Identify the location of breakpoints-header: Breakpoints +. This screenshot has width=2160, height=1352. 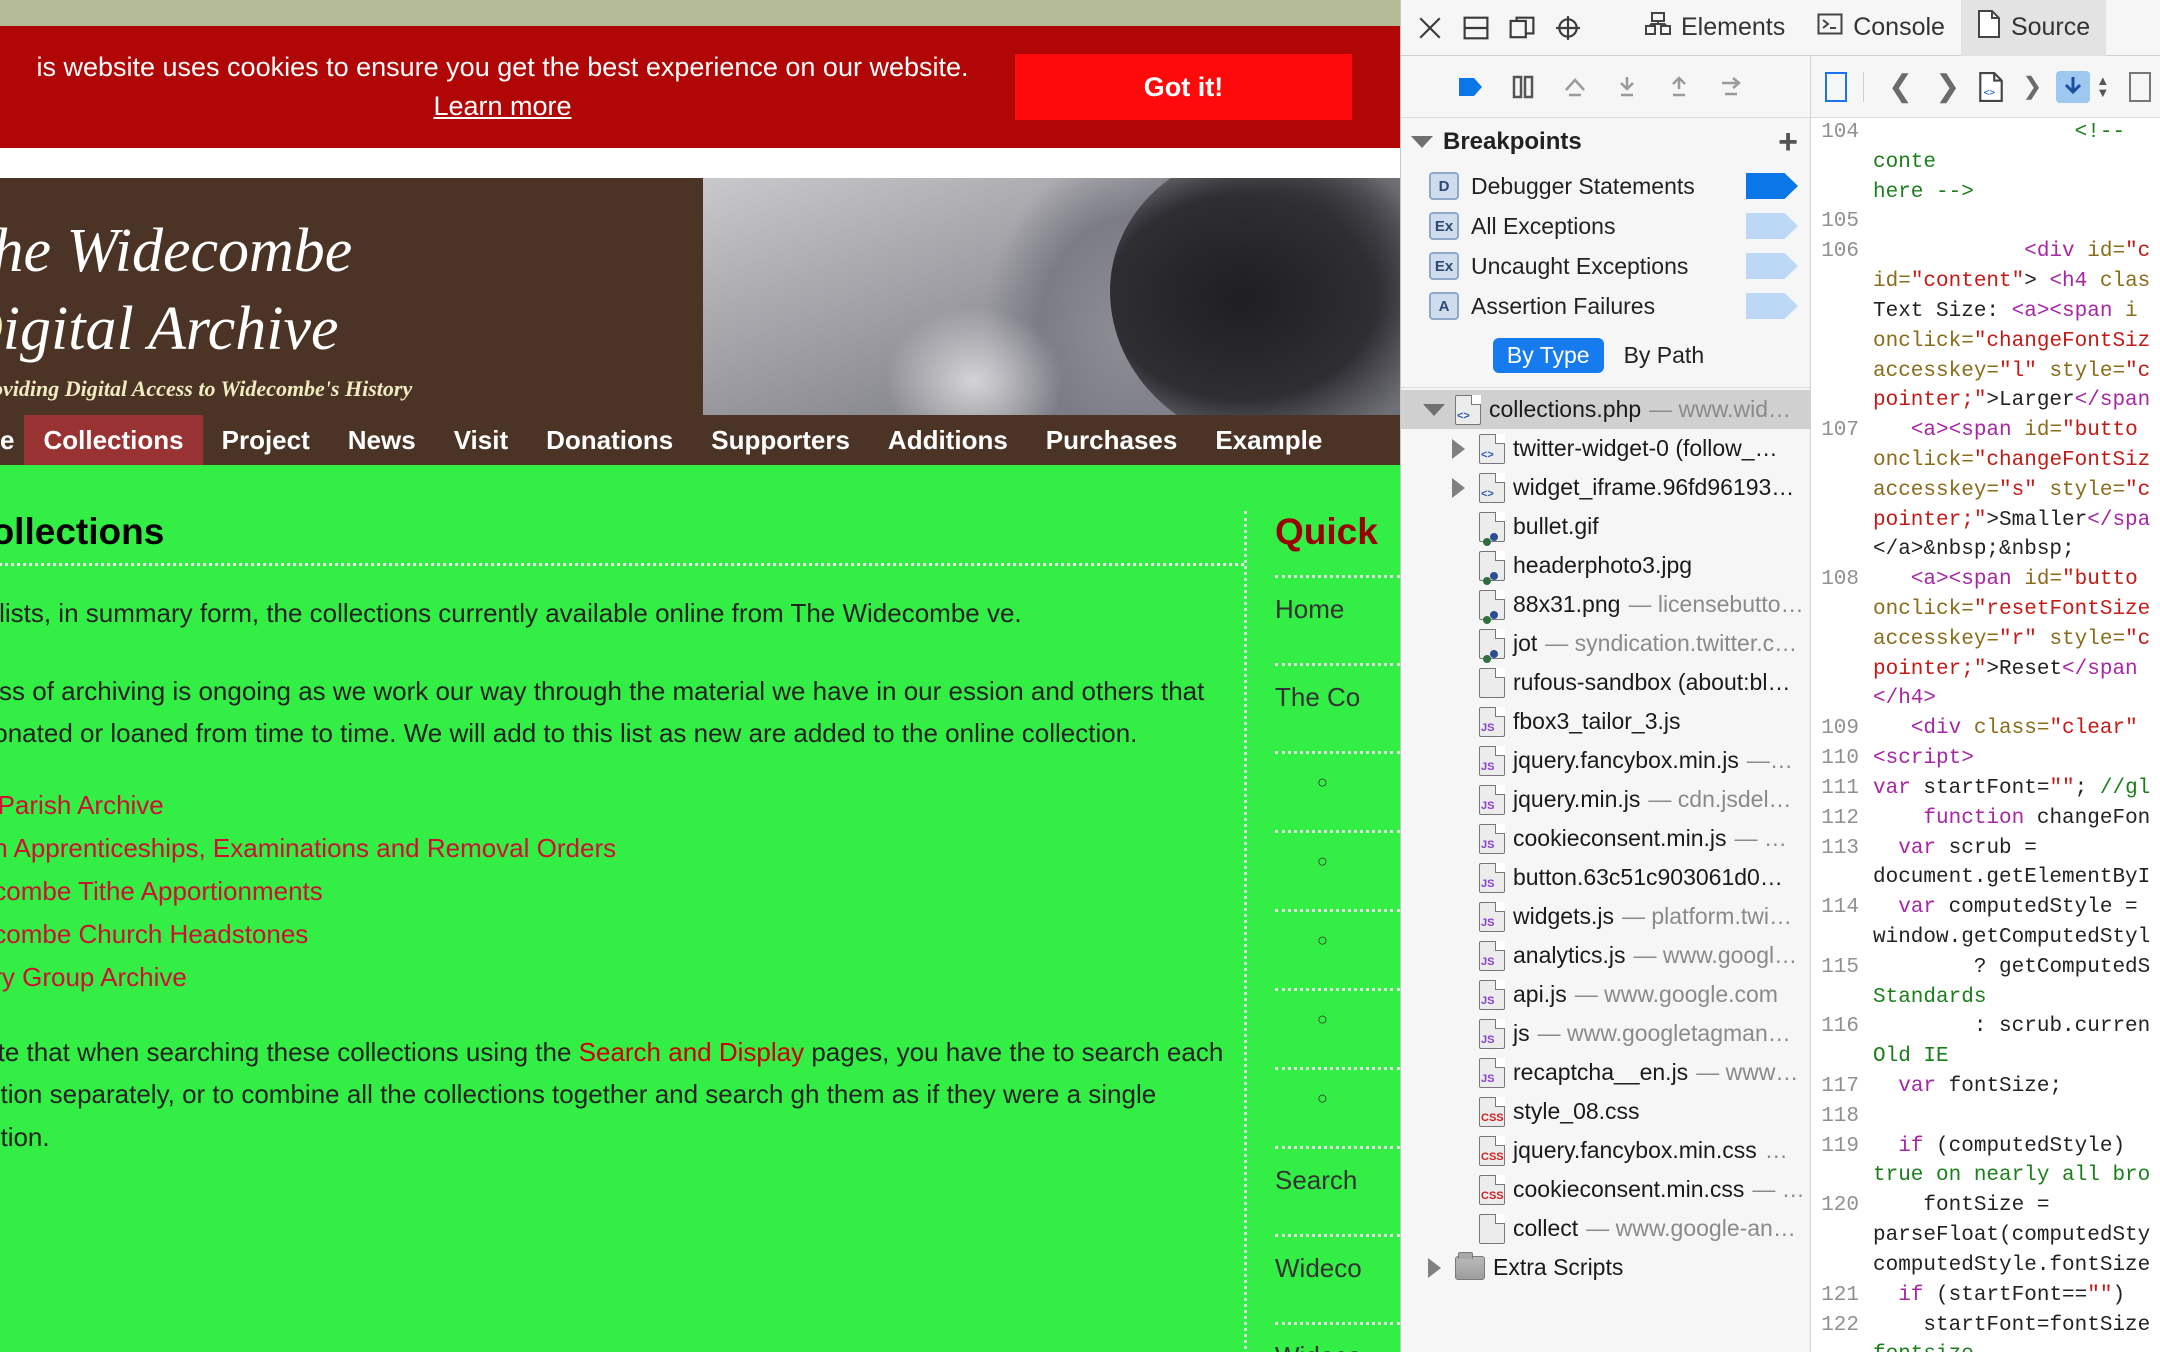
(1605, 142).